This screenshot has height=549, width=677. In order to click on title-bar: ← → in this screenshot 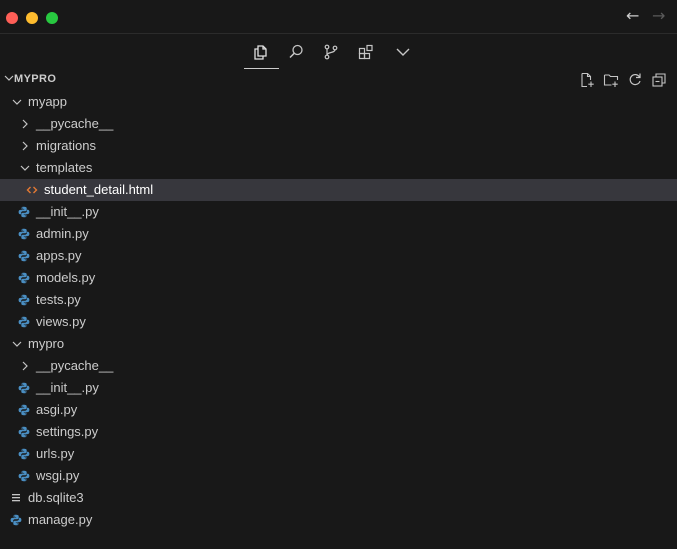, I will do `click(338, 17)`.